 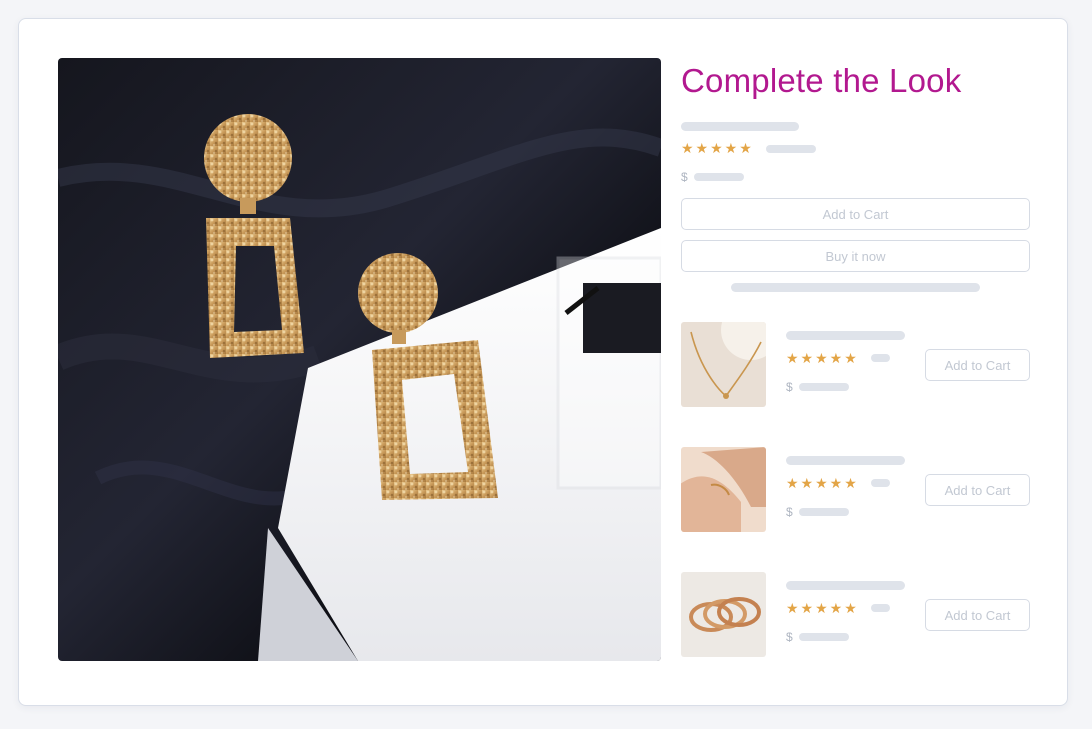 I want to click on related-item-rings-image, so click(x=723, y=614).